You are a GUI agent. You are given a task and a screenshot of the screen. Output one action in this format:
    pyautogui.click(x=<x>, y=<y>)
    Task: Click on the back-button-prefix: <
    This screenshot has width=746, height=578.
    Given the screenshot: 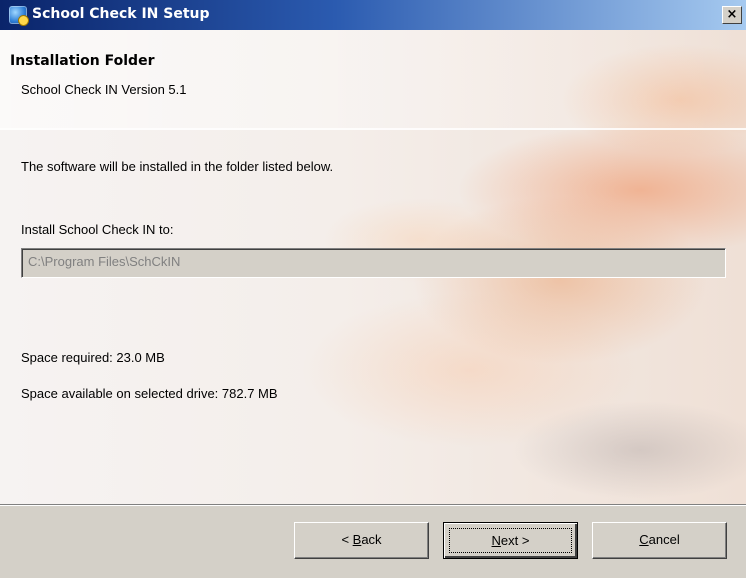 What is the action you would take?
    pyautogui.click(x=347, y=539)
    